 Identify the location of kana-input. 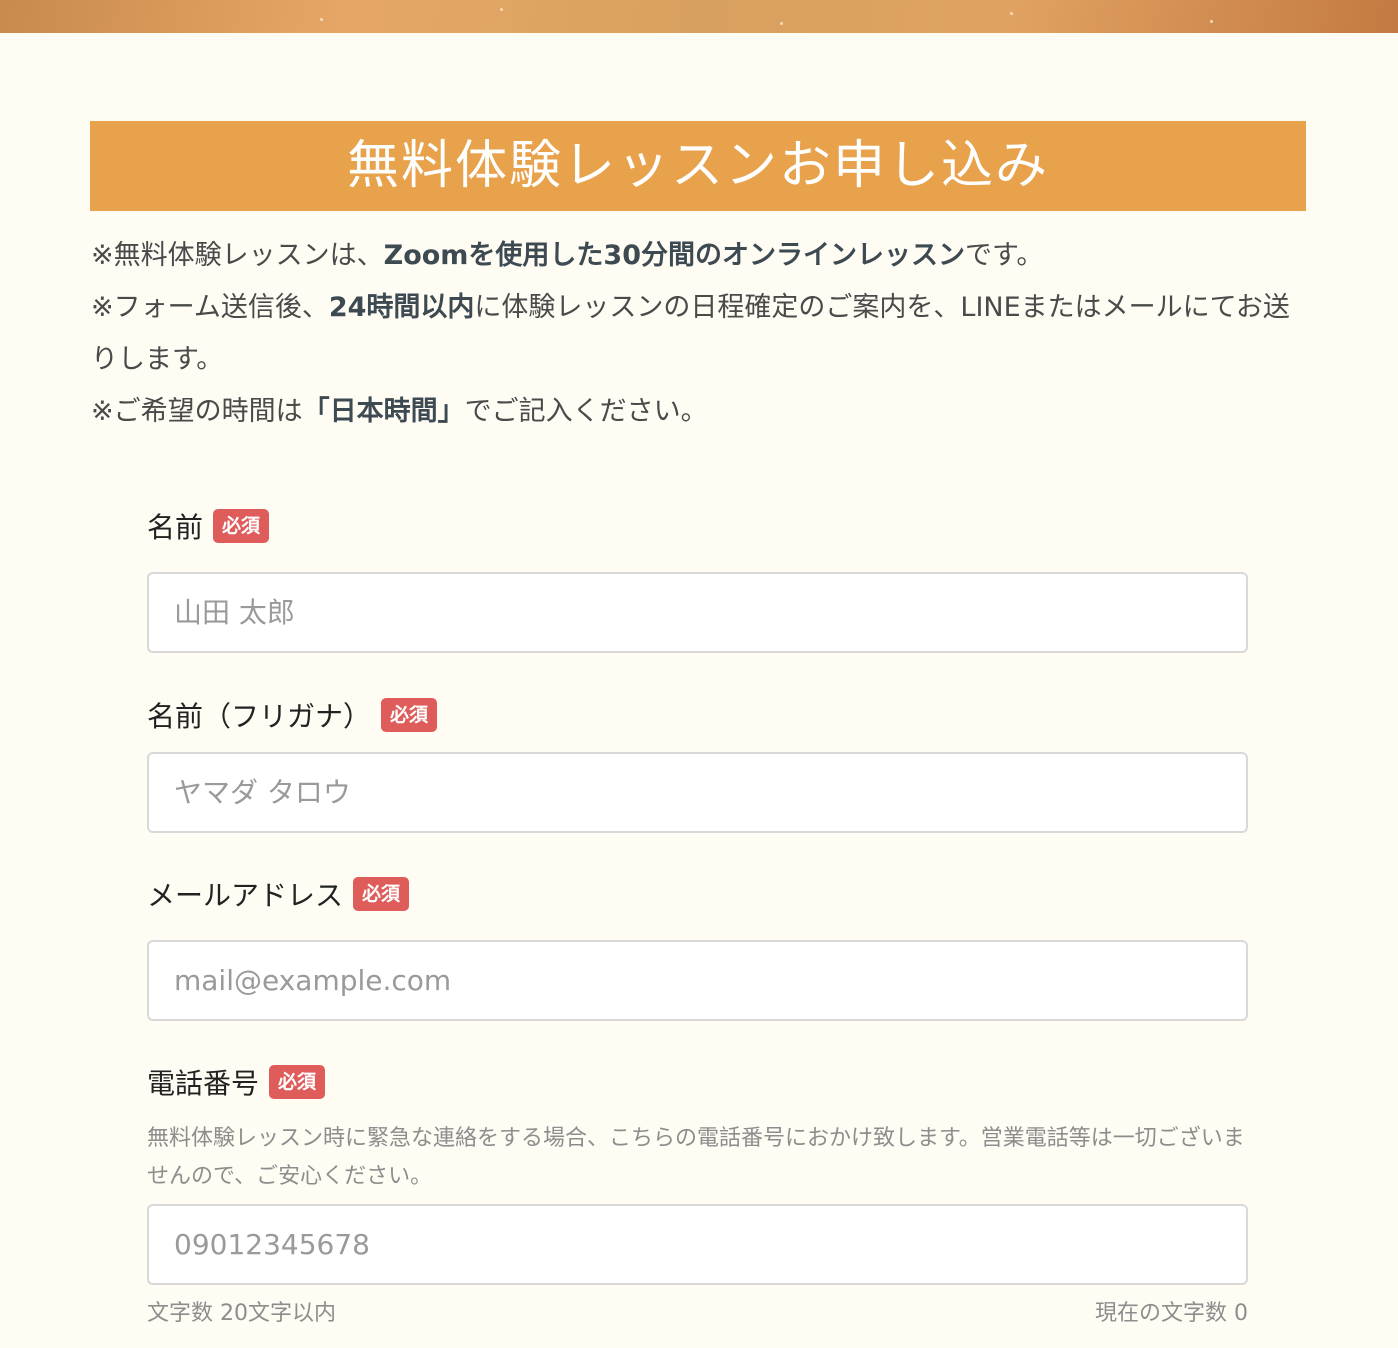
(697, 792).